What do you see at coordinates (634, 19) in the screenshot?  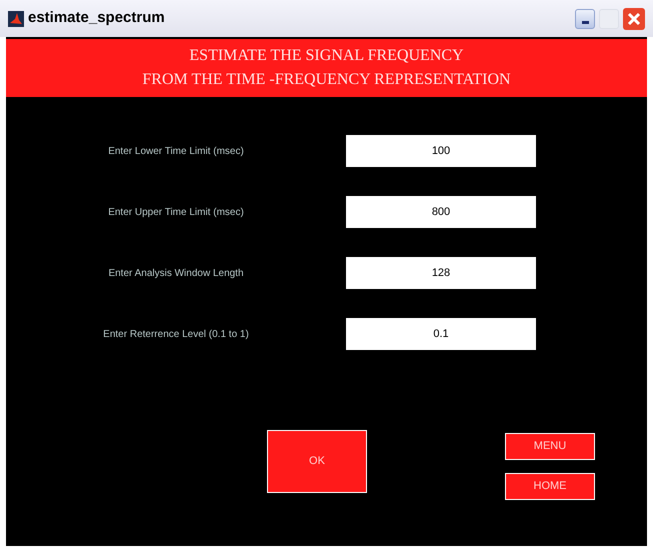 I see `close-icon` at bounding box center [634, 19].